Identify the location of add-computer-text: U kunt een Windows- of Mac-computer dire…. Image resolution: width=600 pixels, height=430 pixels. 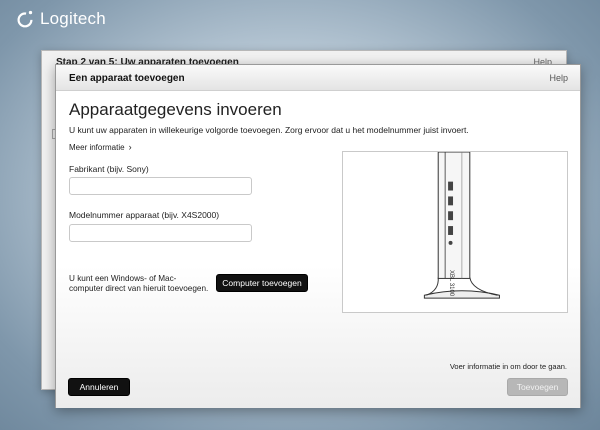
(139, 283).